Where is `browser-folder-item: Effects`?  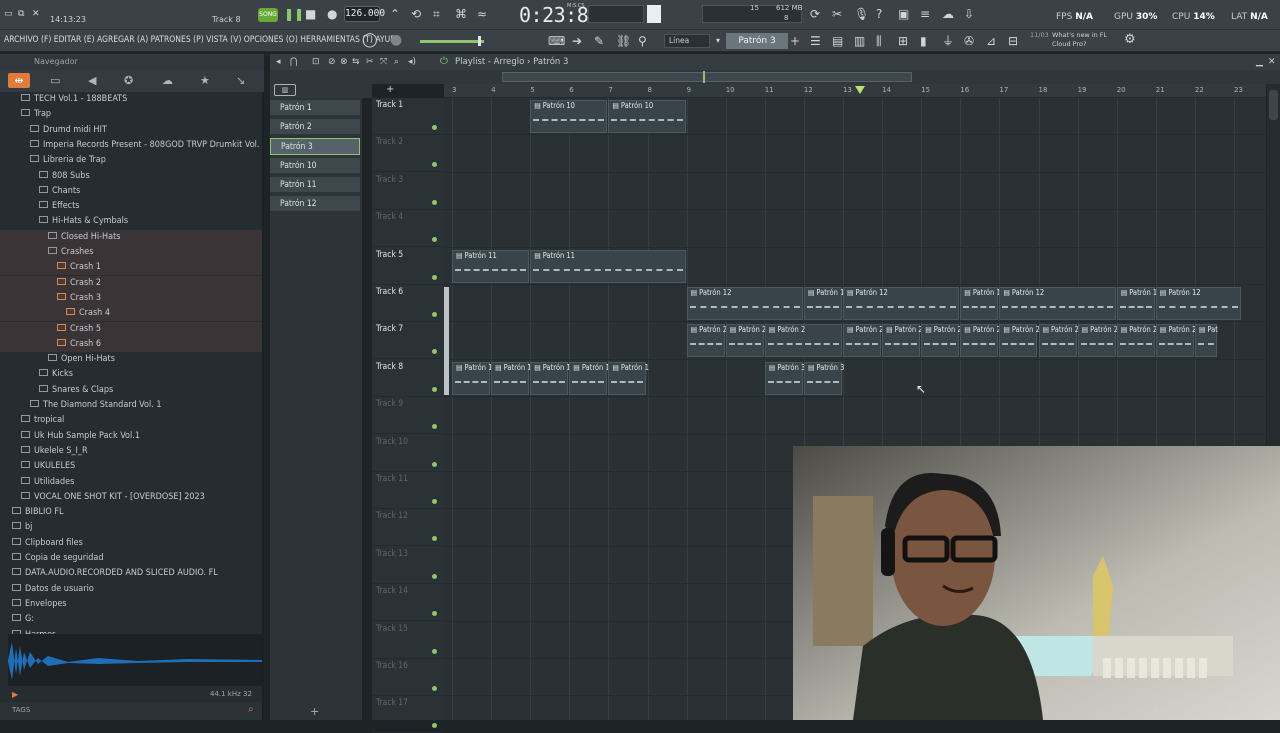 browser-folder-item: Effects is located at coordinates (131, 206).